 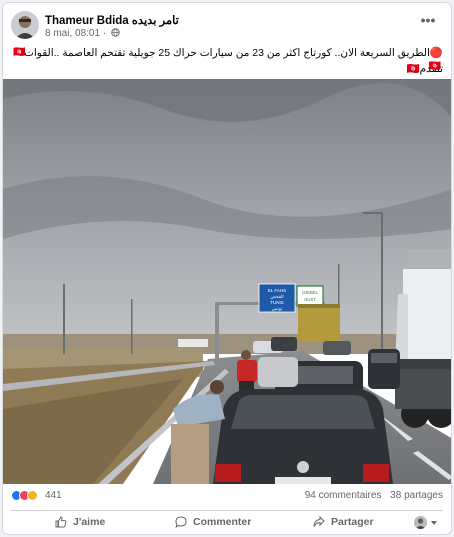 What do you see at coordinates (112, 20) in the screenshot?
I see `author-name: Thameur Bdida تامر بديده` at bounding box center [112, 20].